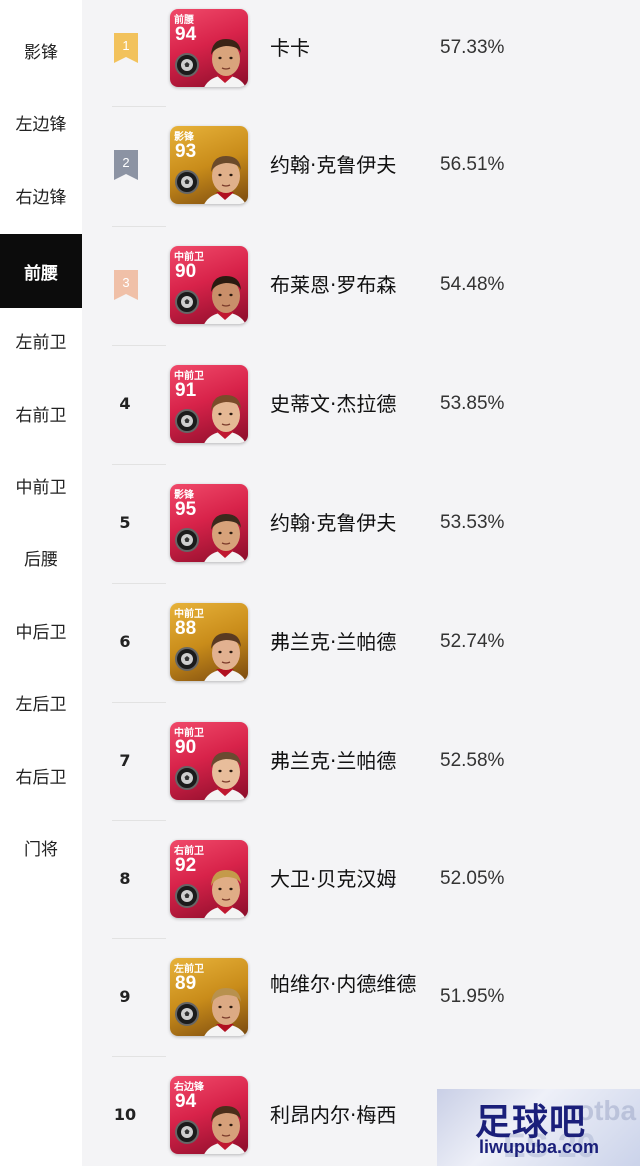 This screenshot has height=1166, width=640. I want to click on ranking-row: 6 中前卫 88 弗兰克·兰帕德 52.74%, so click(361, 642).